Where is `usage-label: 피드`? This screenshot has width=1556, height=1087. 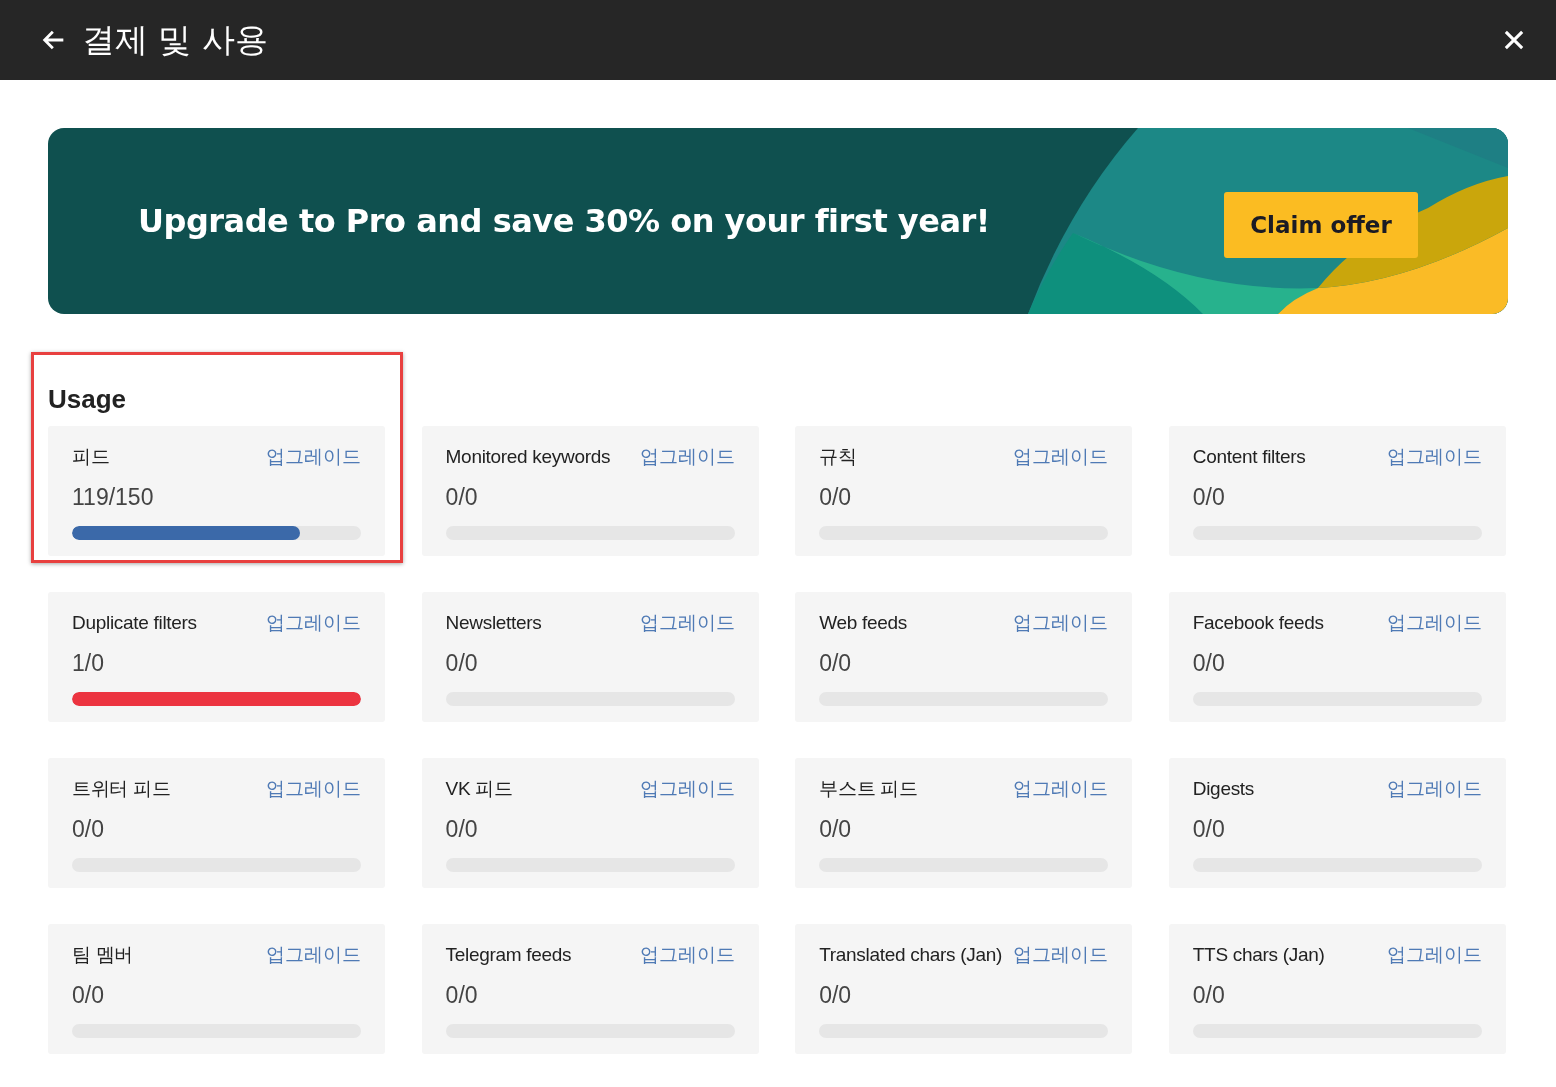 usage-label: 피드 is located at coordinates (91, 457).